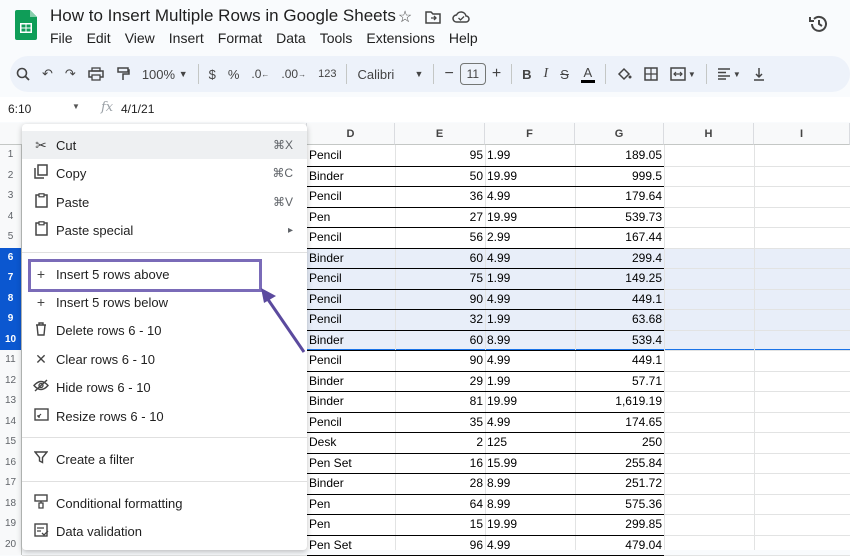 The width and height of the screenshot is (850, 556). I want to click on row-header: 9, so click(11, 319).